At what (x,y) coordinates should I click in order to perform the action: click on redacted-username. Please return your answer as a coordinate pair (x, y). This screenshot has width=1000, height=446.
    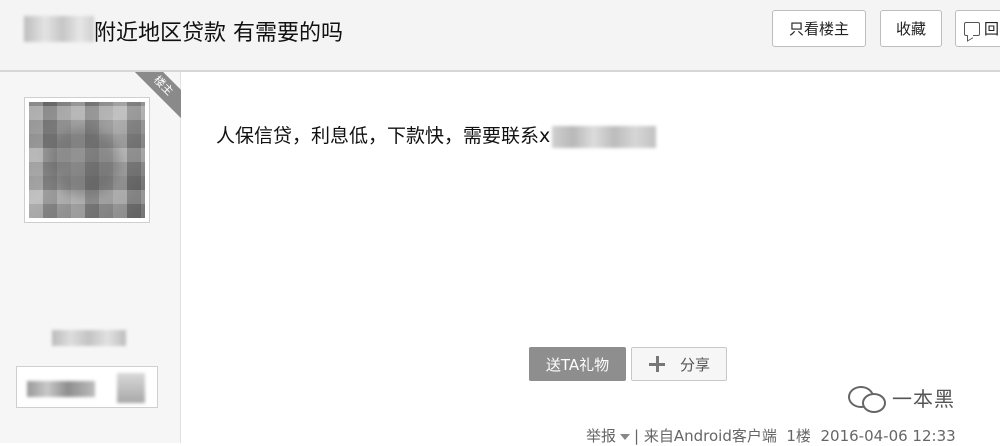
    Looking at the image, I should click on (89, 338).